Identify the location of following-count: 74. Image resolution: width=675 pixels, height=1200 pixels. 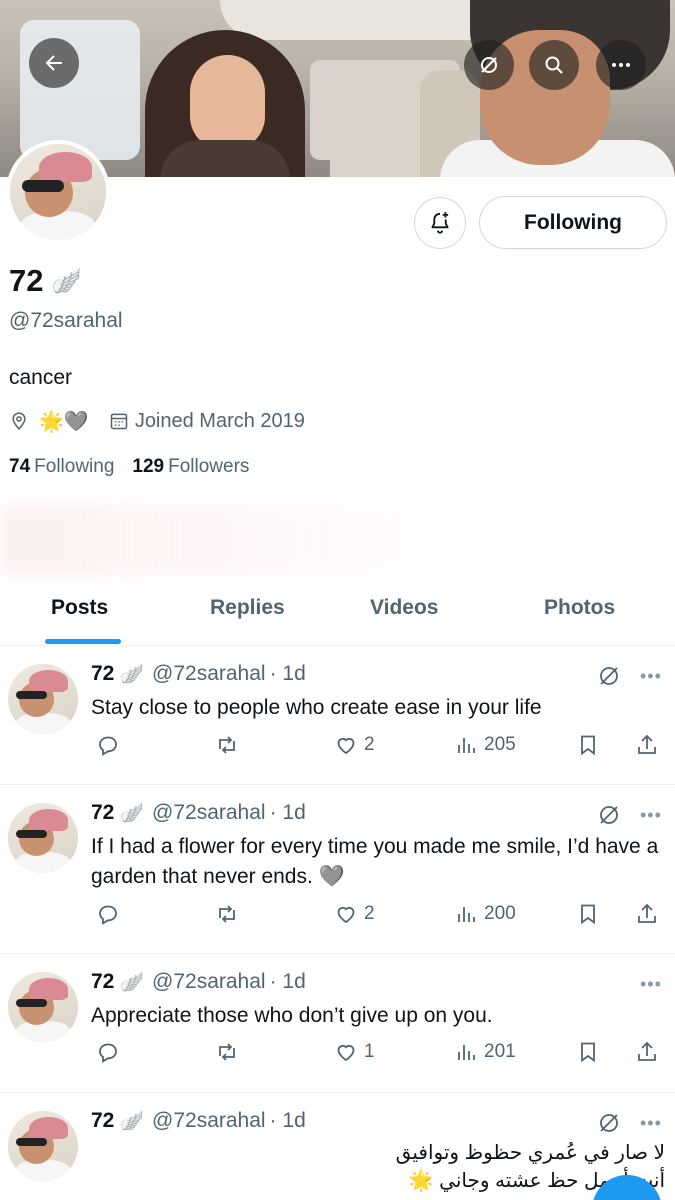
(20, 466).